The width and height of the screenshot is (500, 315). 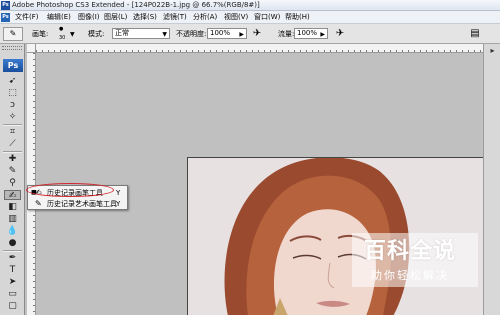 What do you see at coordinates (12, 219) in the screenshot?
I see `gradient-tool-icon: ▥` at bounding box center [12, 219].